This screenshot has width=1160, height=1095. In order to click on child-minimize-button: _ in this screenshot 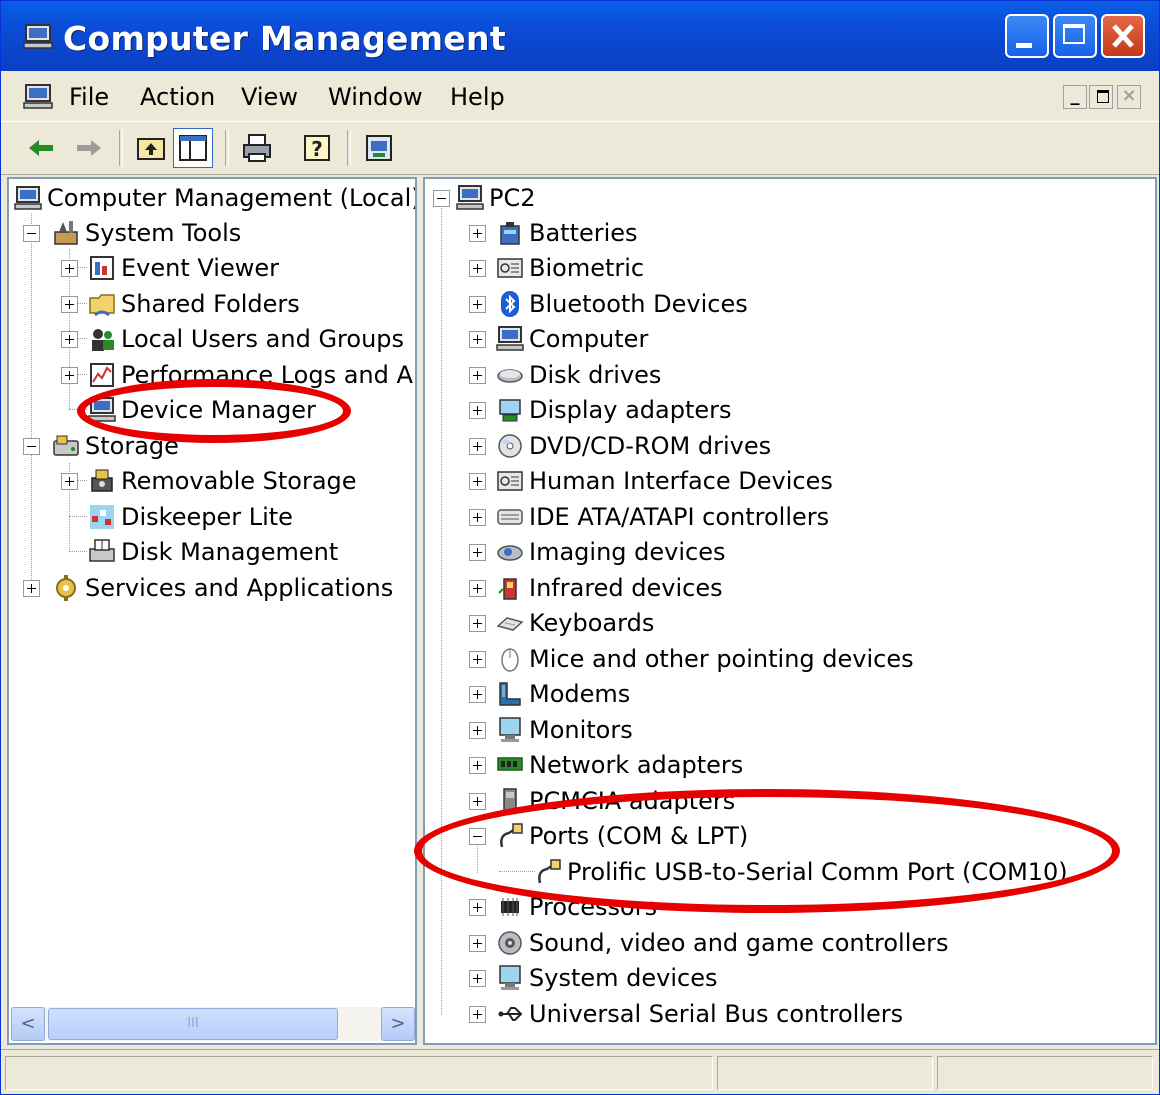, I will do `click(1075, 97)`.